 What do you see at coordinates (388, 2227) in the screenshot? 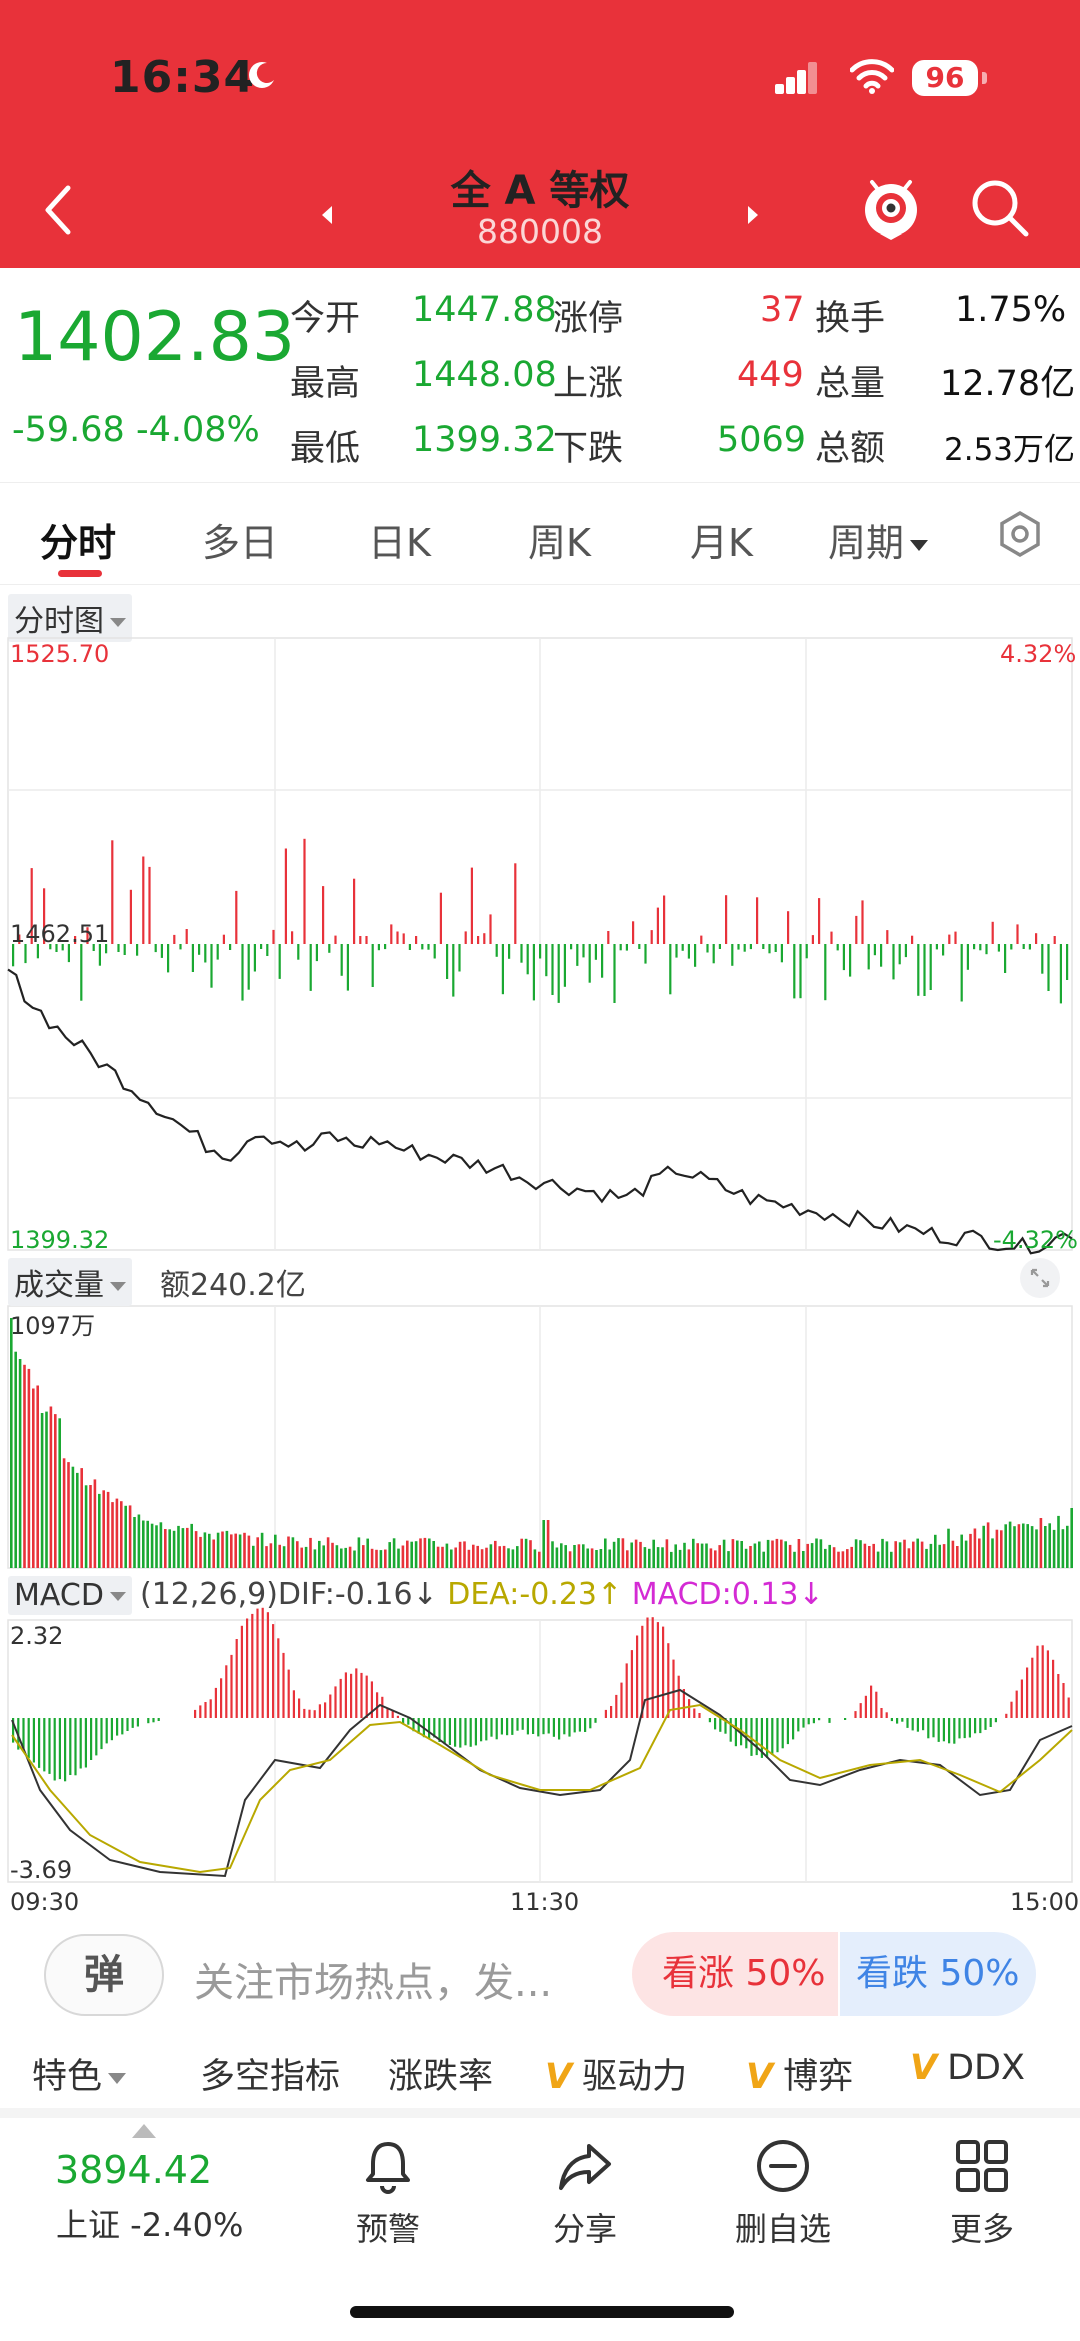
I see `alert-button: 预警` at bounding box center [388, 2227].